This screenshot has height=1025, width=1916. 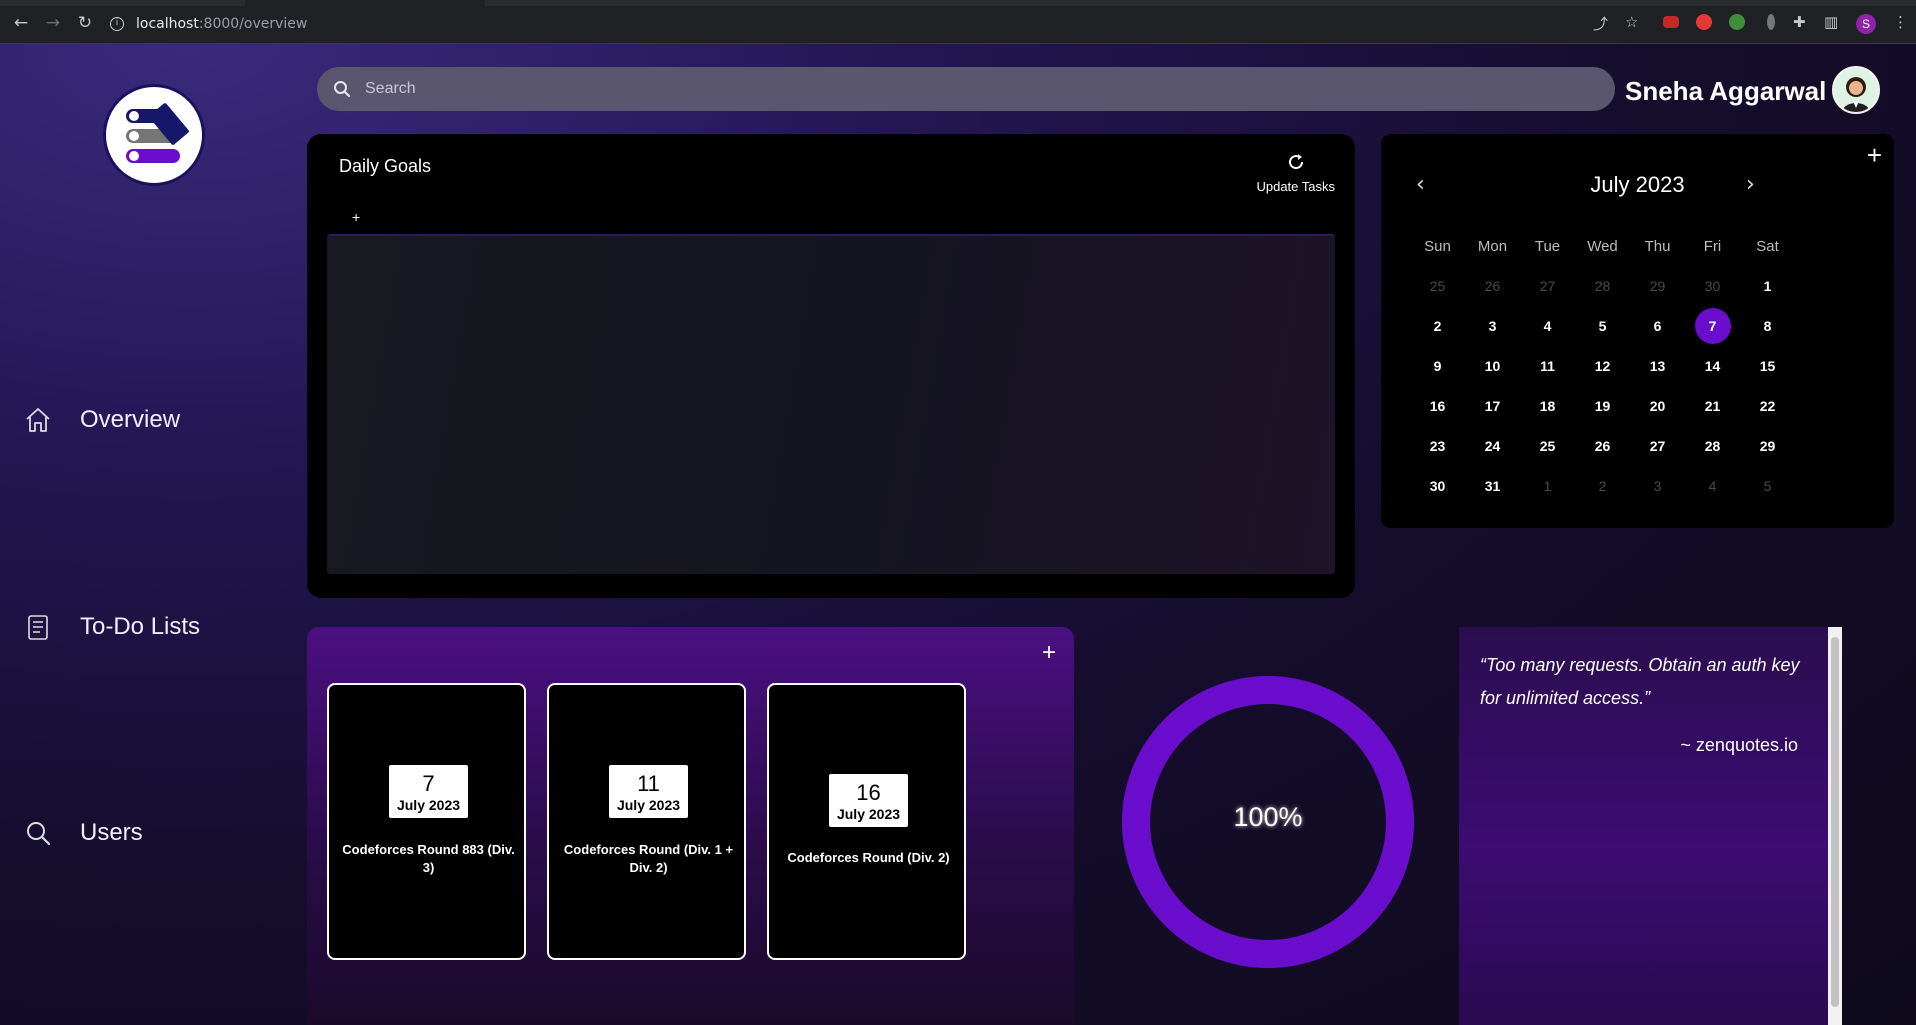 I want to click on prev-month-button: ‹, so click(x=1420, y=184).